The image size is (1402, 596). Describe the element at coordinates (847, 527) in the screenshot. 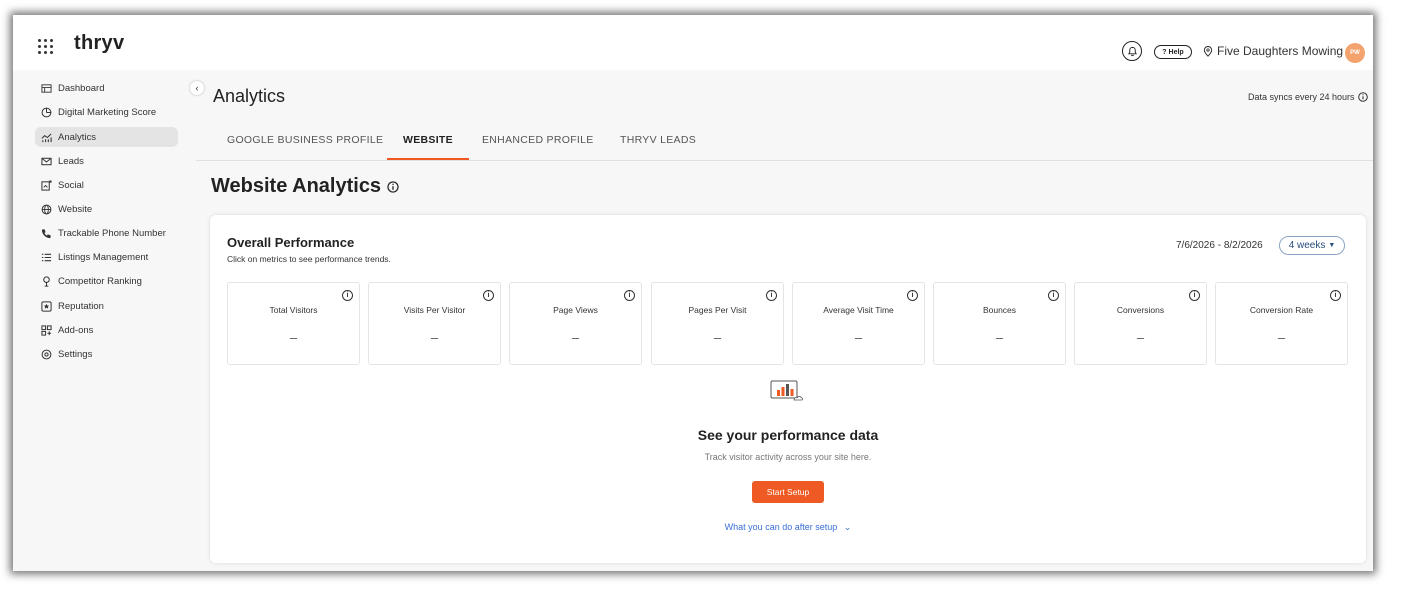

I see `chevron-down-icon: ⌄` at that location.